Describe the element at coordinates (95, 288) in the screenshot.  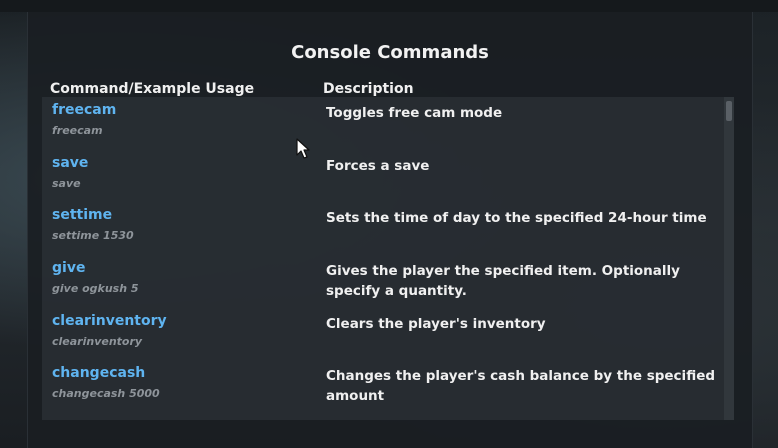
I see `command-example: give ogkush 5` at that location.